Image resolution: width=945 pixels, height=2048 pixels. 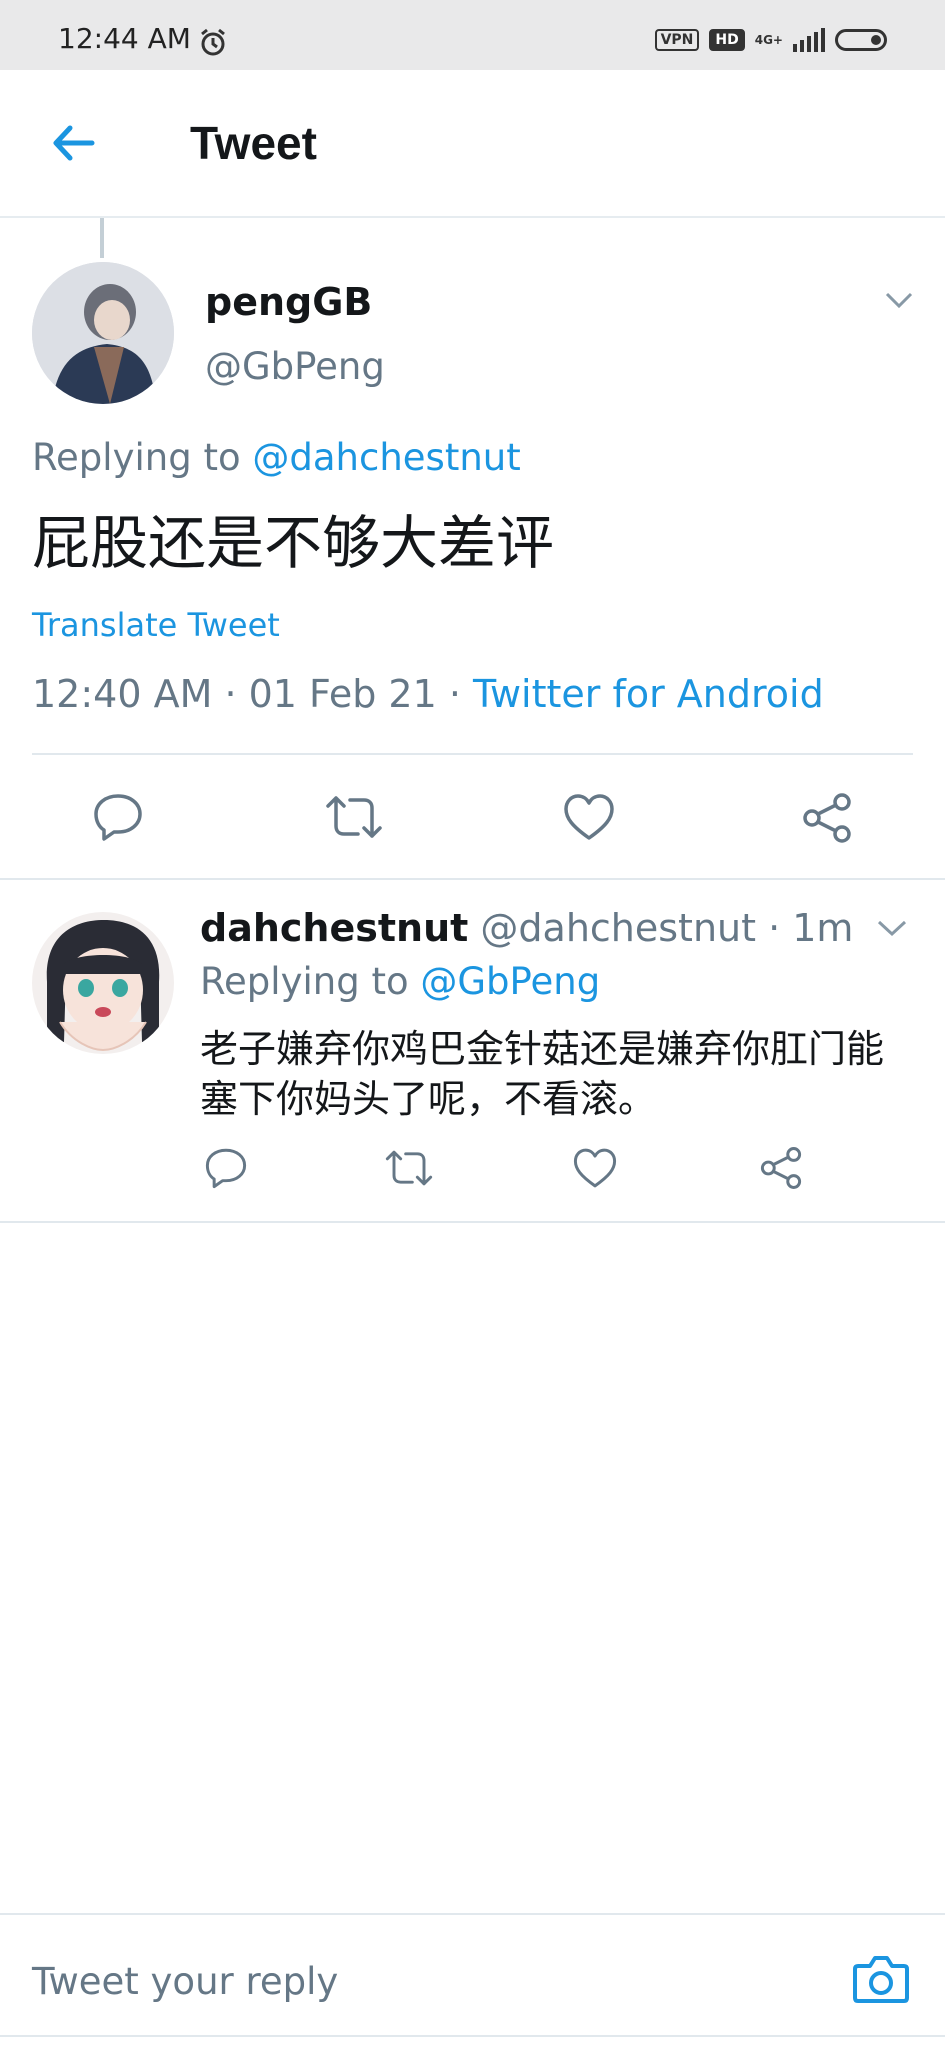 I want to click on reply-replying-to-link: @GbPeng, so click(x=510, y=981).